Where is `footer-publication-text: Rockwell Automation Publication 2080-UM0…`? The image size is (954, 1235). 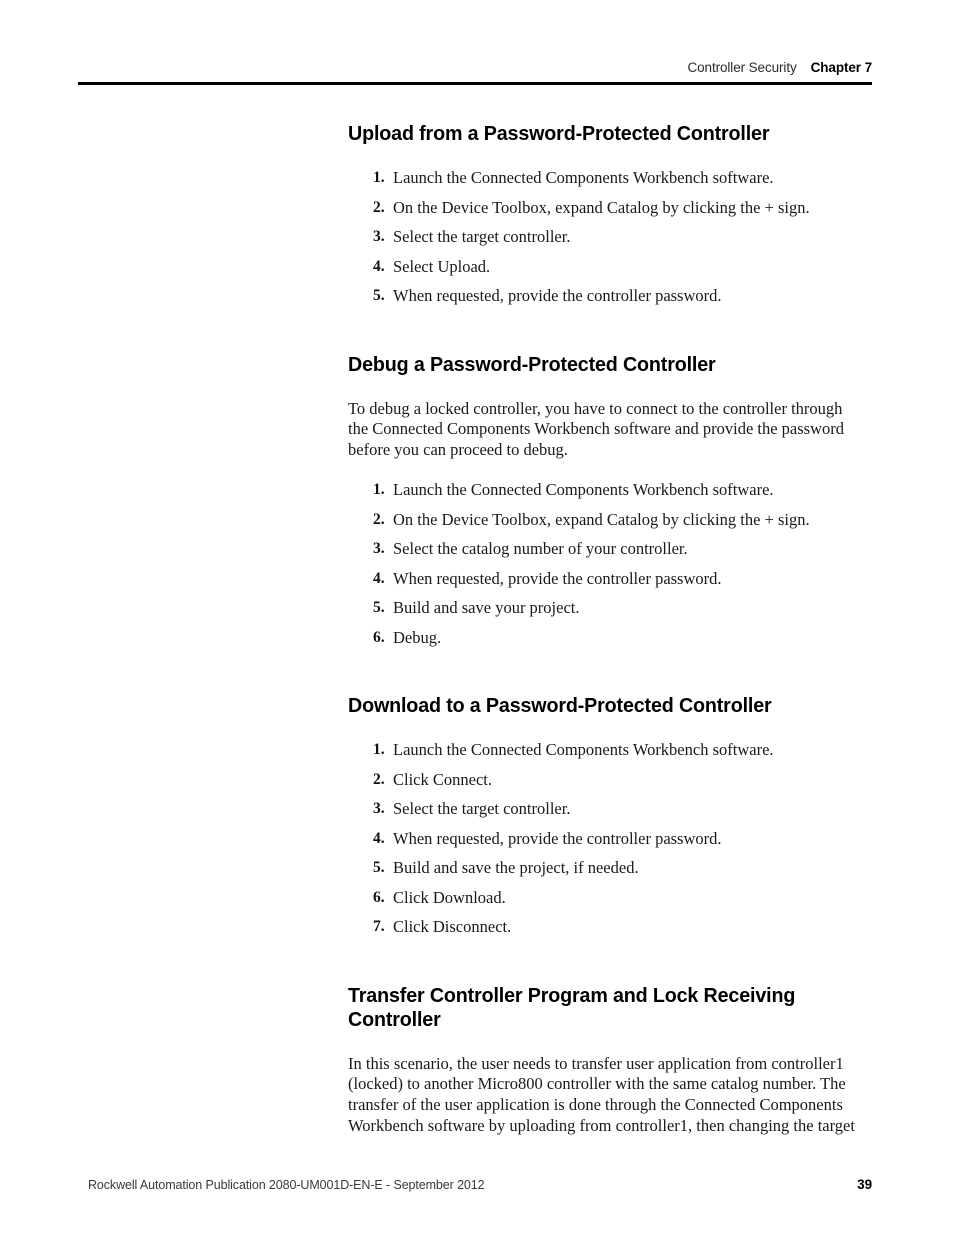
footer-publication-text: Rockwell Automation Publication 2080-UM0… is located at coordinates (286, 1185).